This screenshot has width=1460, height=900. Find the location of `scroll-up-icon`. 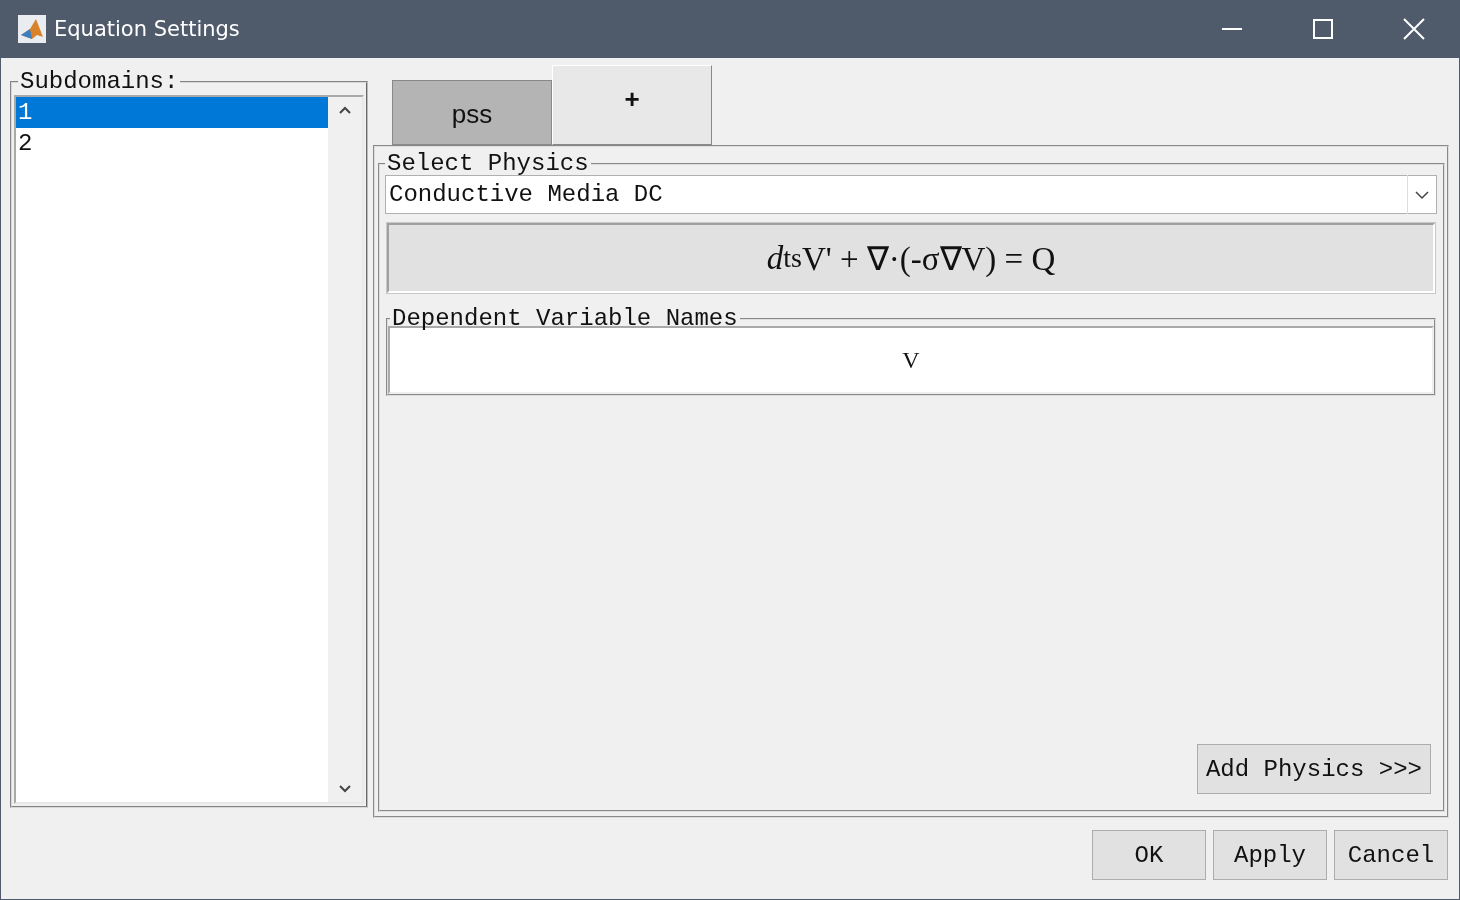

scroll-up-icon is located at coordinates (345, 110).